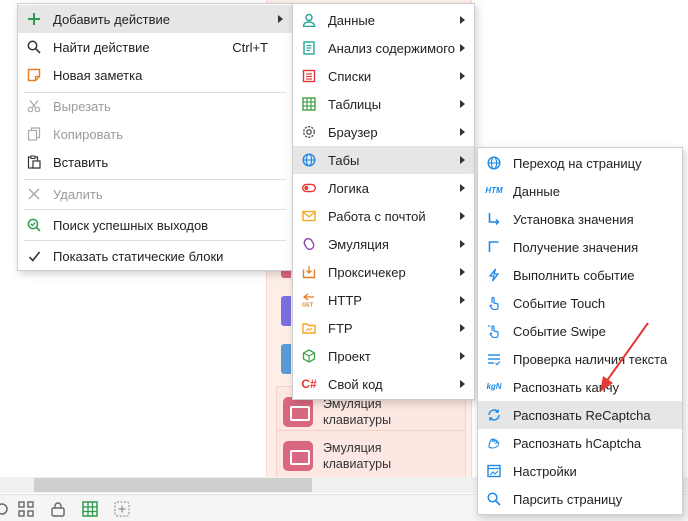 The height and width of the screenshot is (521, 688). I want to click on tabs-item-parse-page: Парсить страницу, so click(580, 499).